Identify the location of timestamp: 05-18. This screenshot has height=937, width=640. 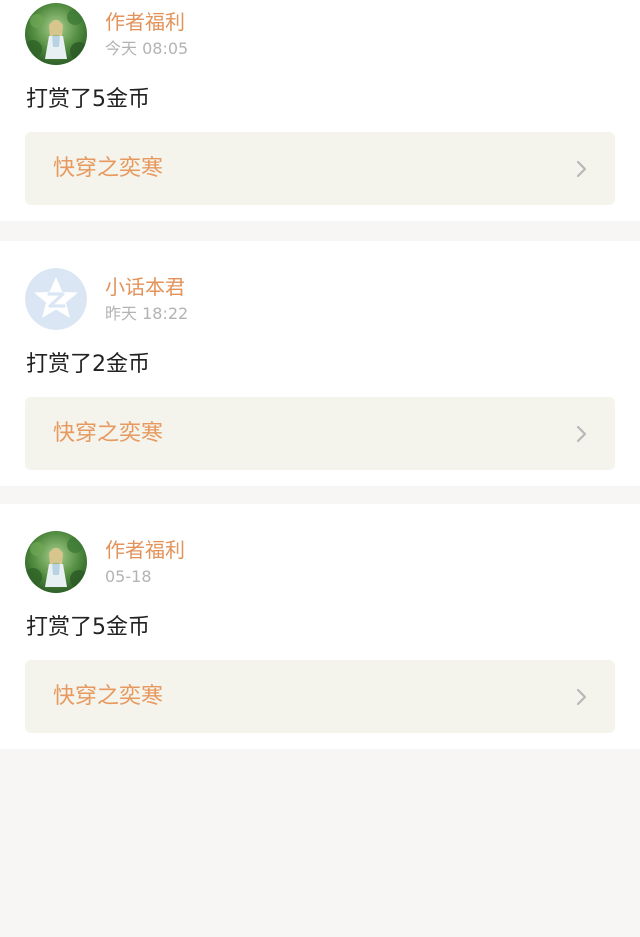
(128, 576).